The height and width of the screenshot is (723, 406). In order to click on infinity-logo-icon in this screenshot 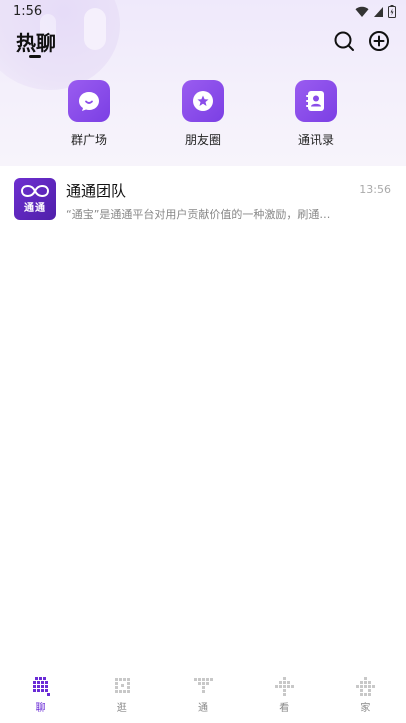, I will do `click(35, 191)`.